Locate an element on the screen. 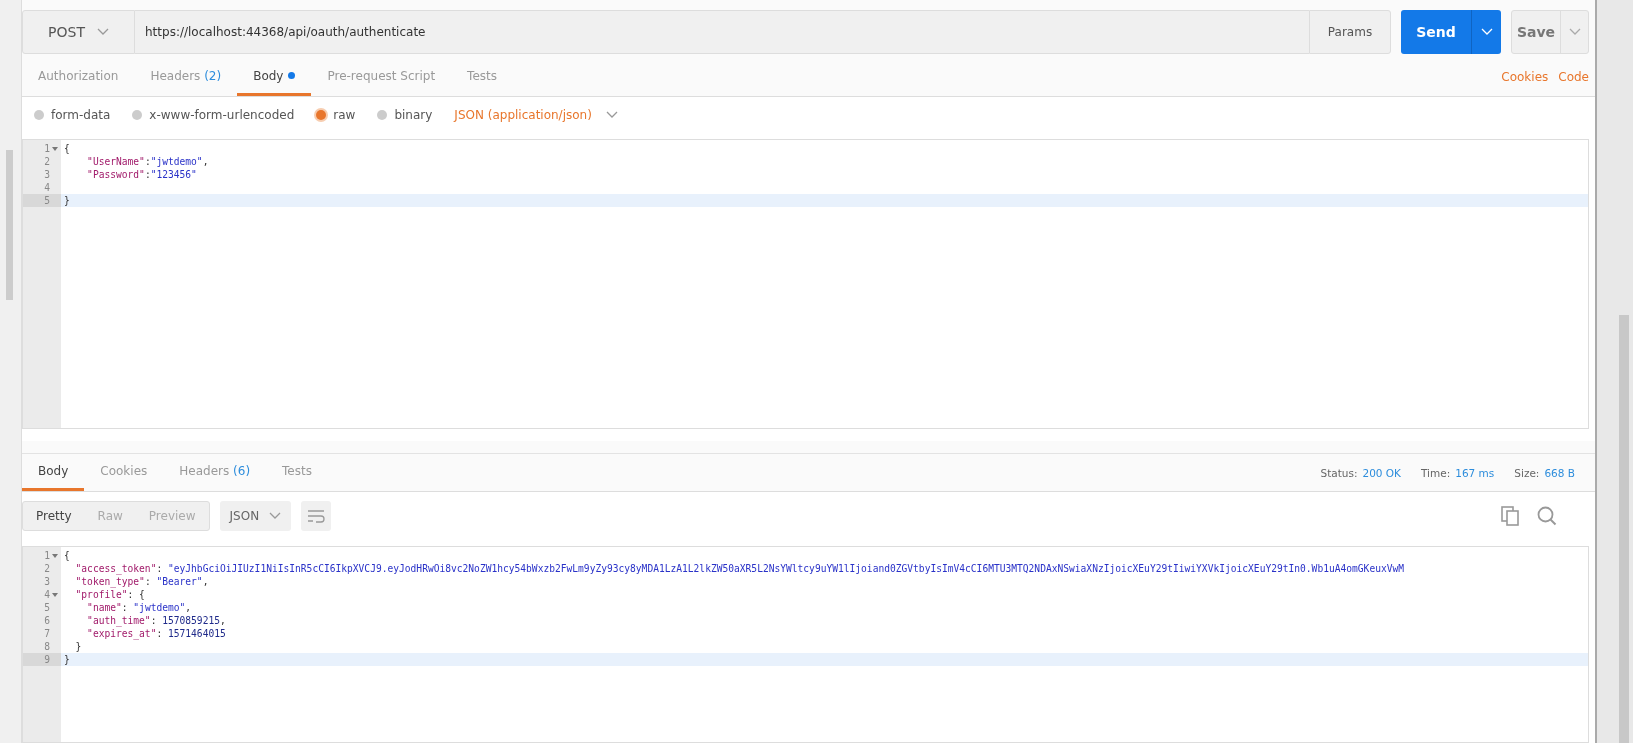 This screenshot has width=1633, height=743. code-line: "auth_time": 1570859215, is located at coordinates (156, 620).